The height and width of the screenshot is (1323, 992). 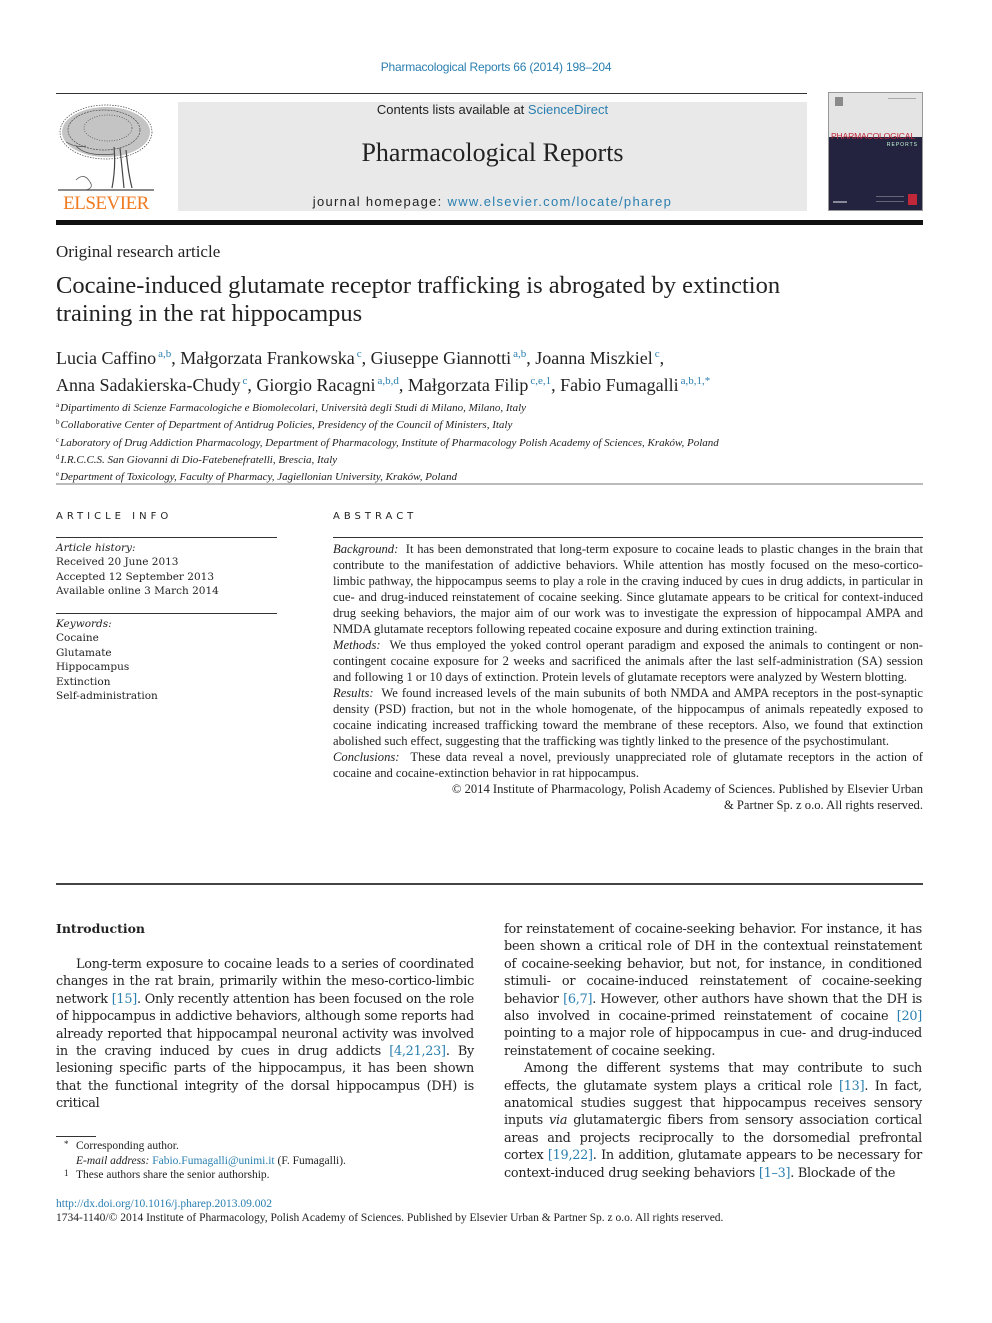 What do you see at coordinates (540, 381) in the screenshot?
I see `author-affiliation-ref: c,e,1` at bounding box center [540, 381].